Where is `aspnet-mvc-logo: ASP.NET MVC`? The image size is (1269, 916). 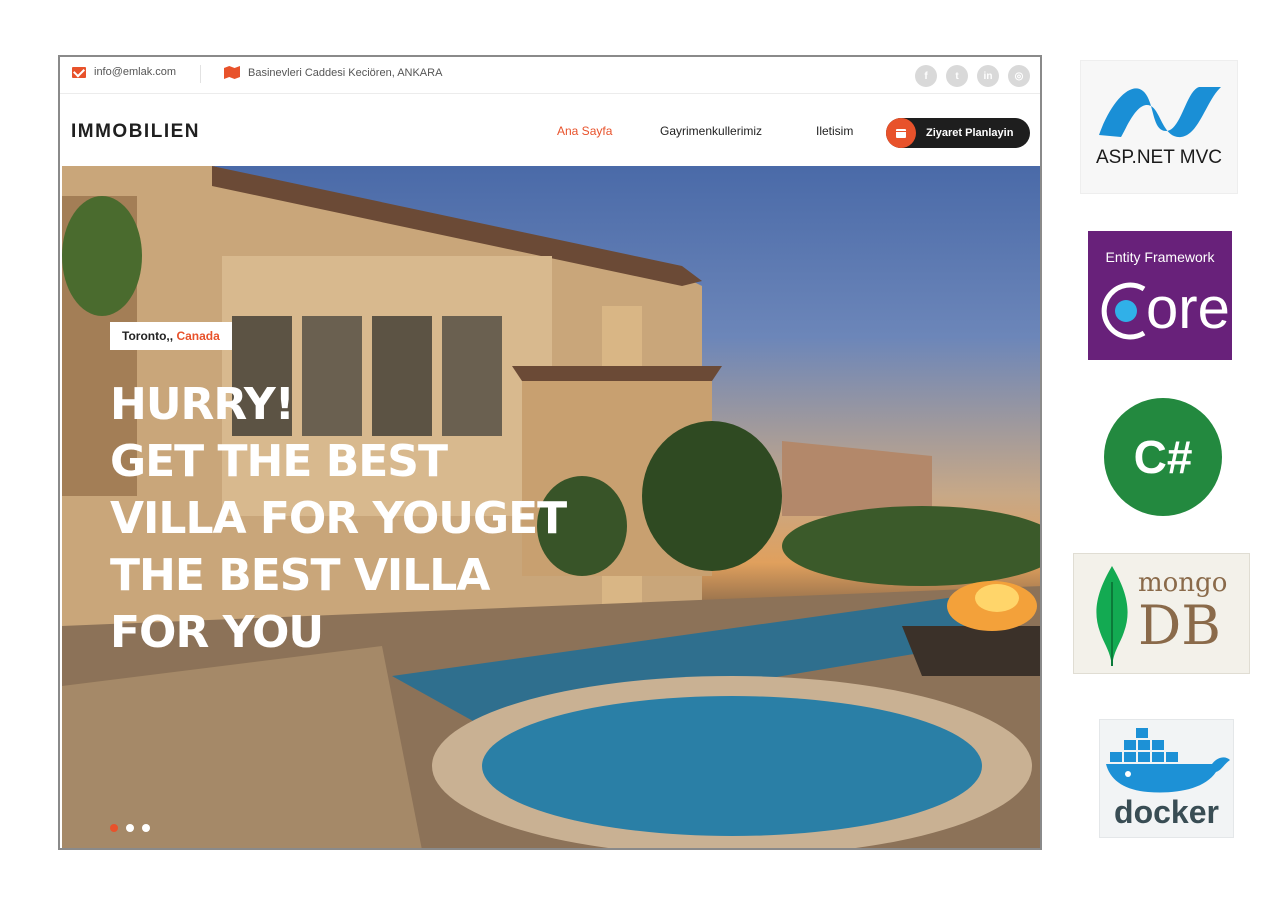 aspnet-mvc-logo: ASP.NET MVC is located at coordinates (1159, 127).